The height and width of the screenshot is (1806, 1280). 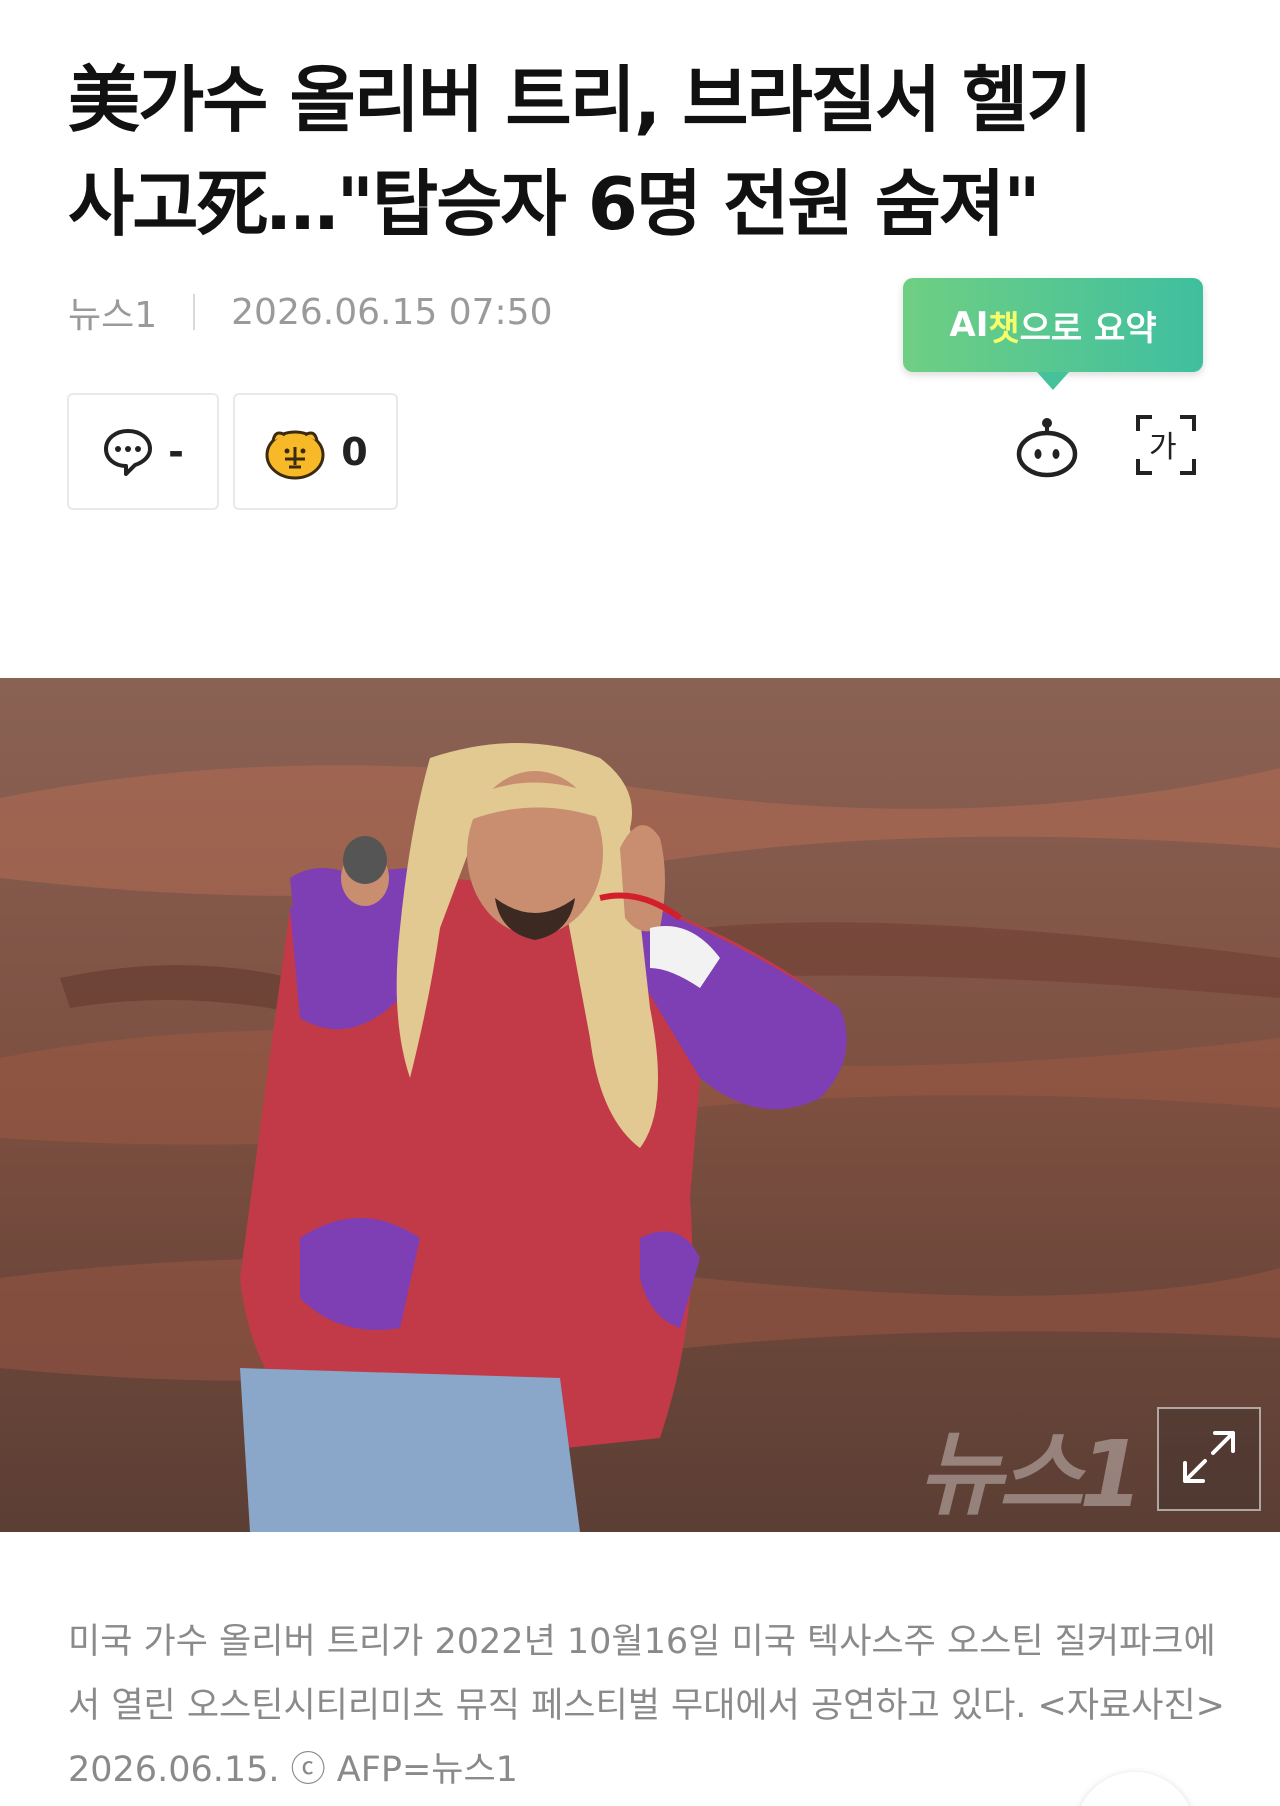 I want to click on reaction-button: 0, so click(x=315, y=451).